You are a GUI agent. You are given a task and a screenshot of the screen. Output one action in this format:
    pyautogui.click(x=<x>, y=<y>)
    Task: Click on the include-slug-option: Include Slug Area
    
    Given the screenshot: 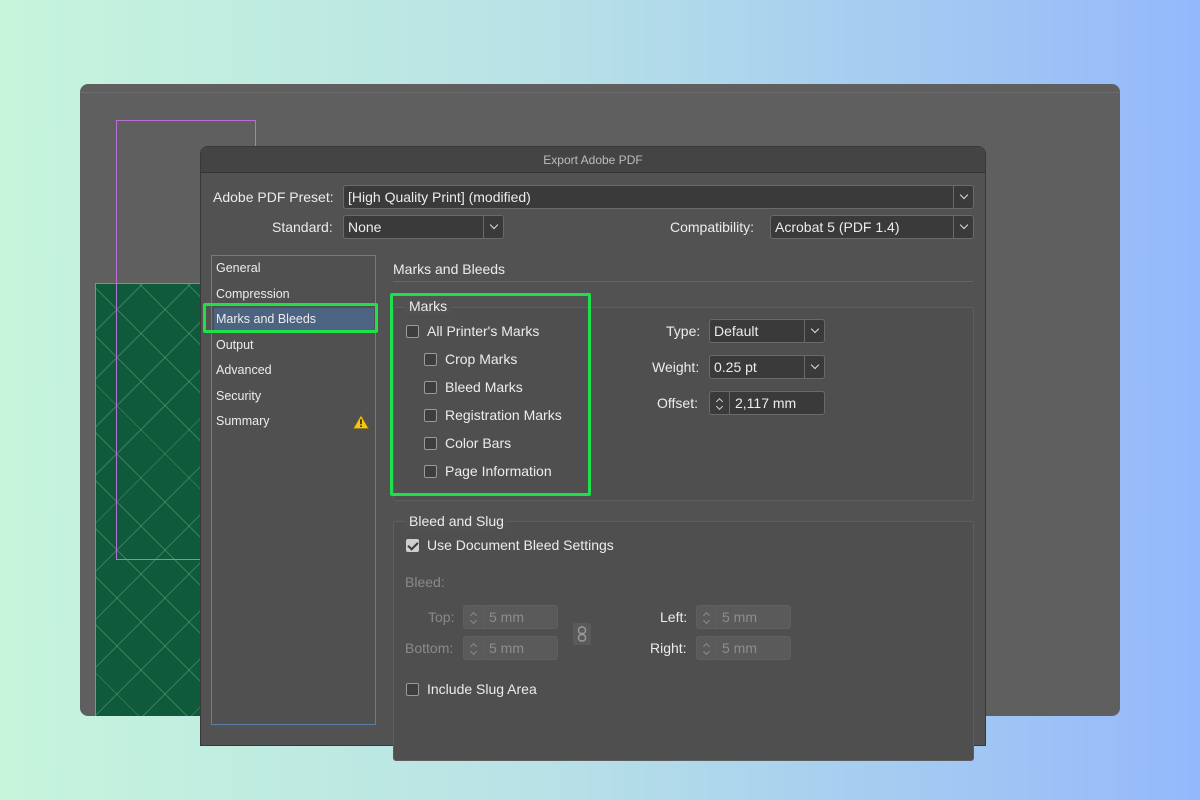 What is the action you would take?
    pyautogui.click(x=471, y=689)
    